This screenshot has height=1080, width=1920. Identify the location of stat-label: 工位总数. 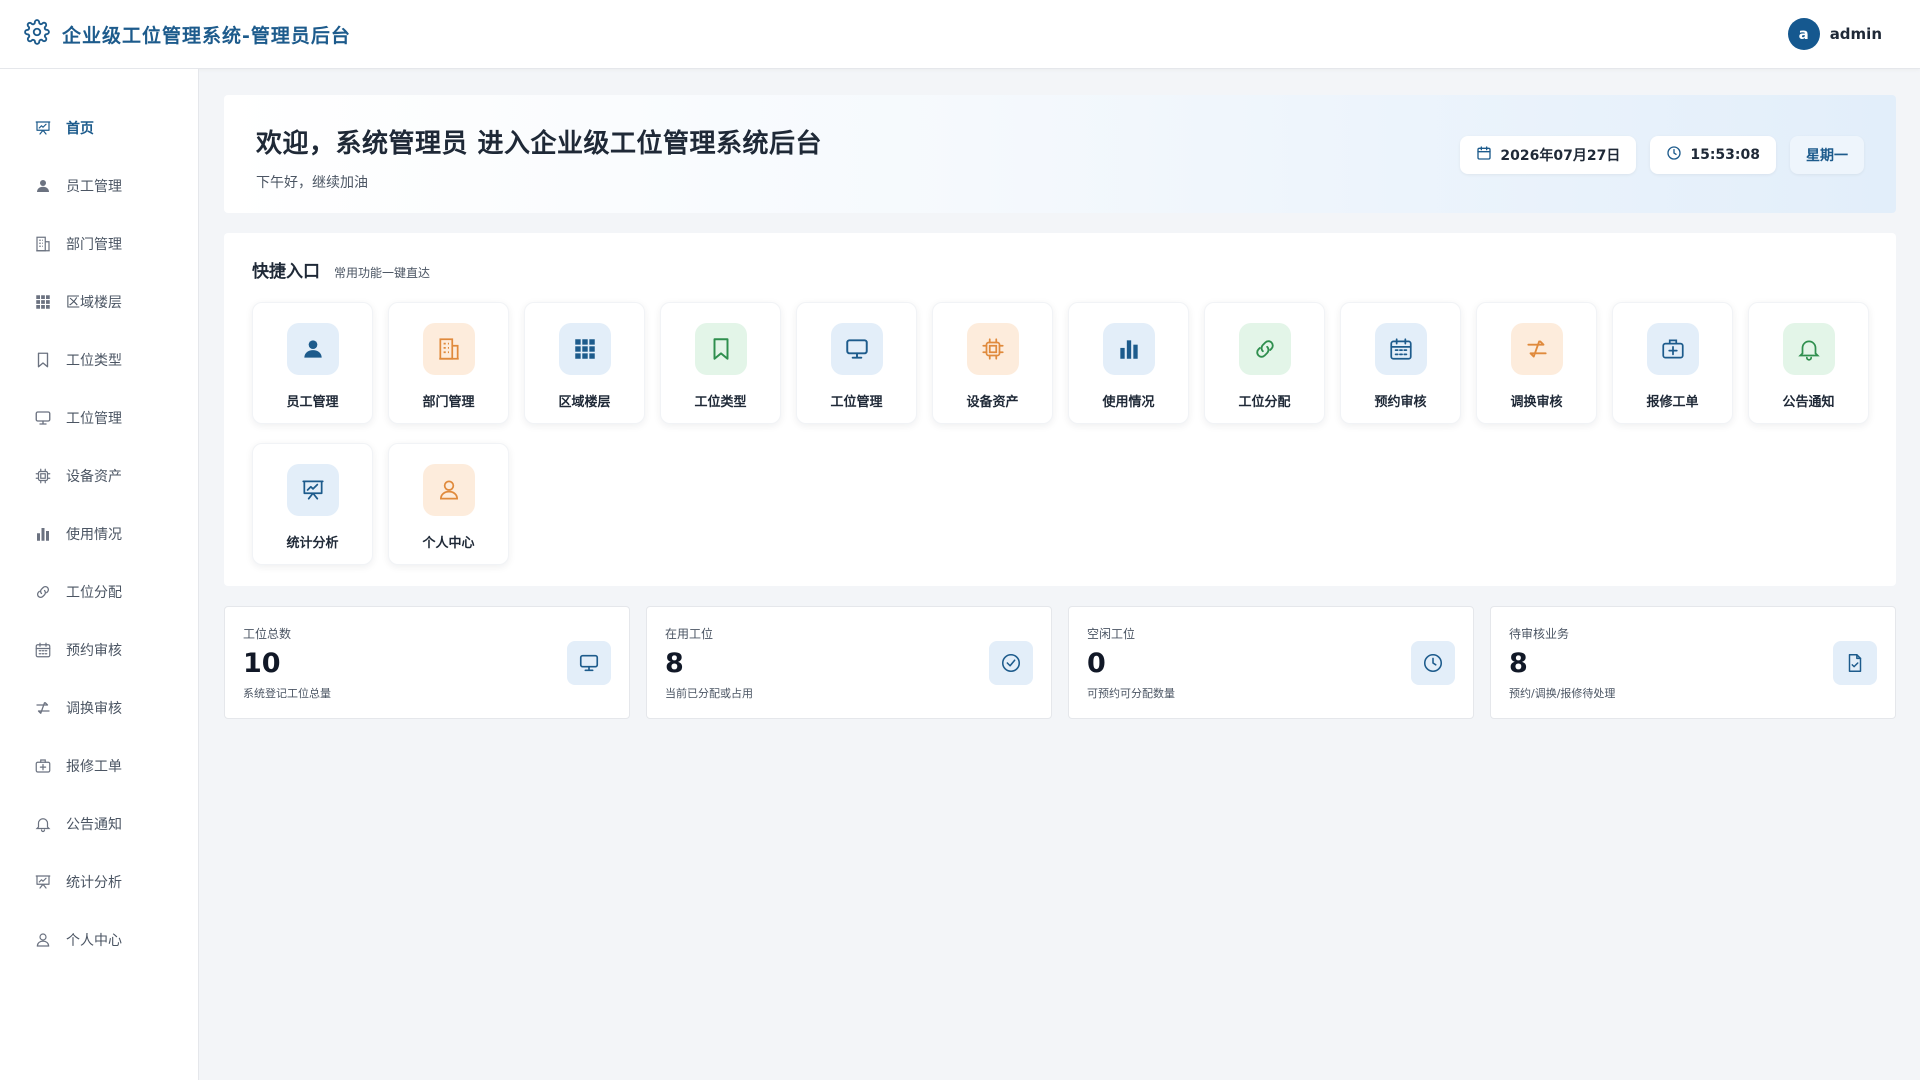
(267, 634).